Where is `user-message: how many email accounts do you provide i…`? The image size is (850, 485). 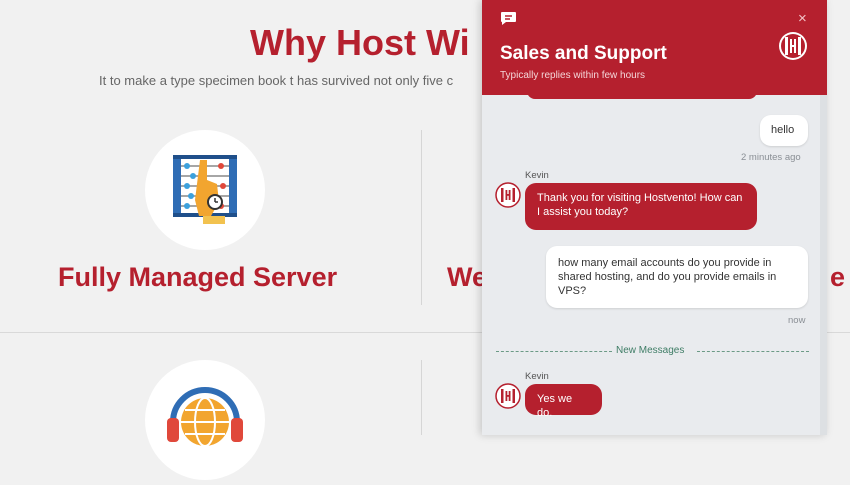
user-message: how many email accounts do you provide i… is located at coordinates (677, 277).